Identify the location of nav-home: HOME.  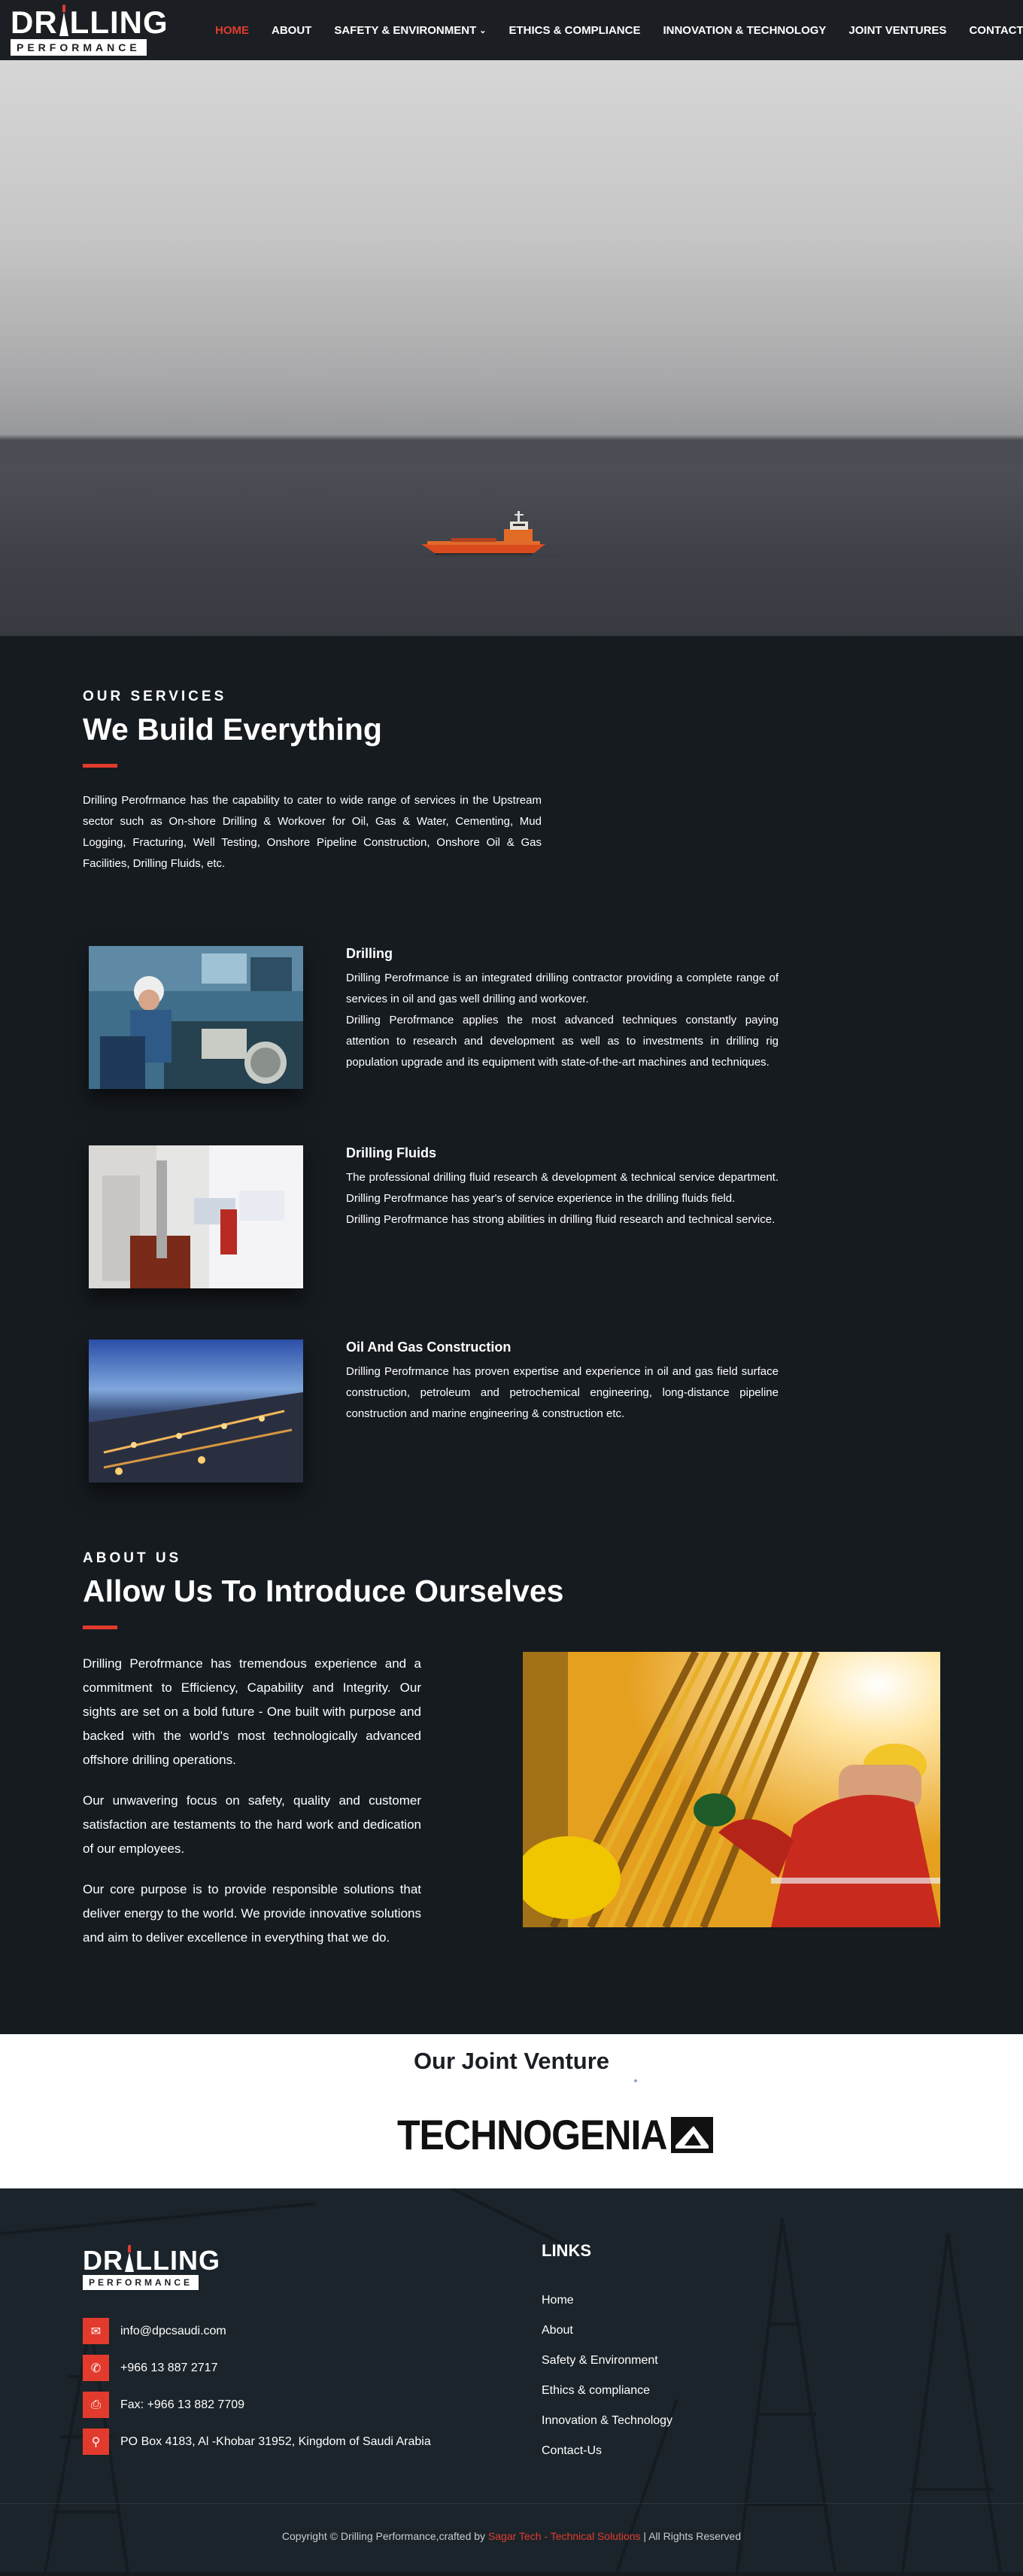
(232, 30).